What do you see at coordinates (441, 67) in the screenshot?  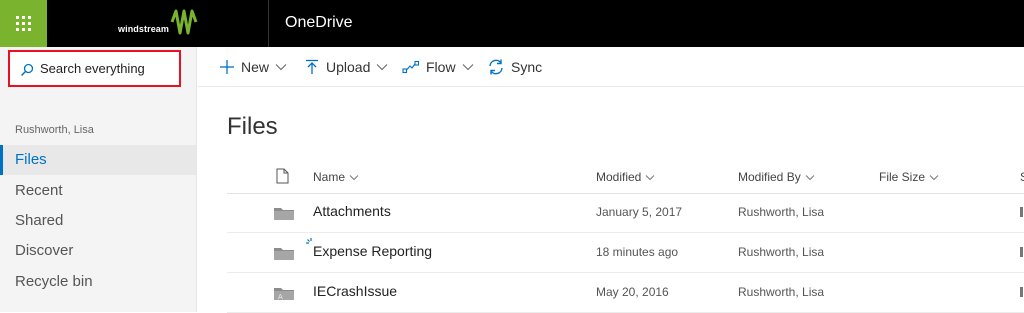 I see `flow-button-label: Flow` at bounding box center [441, 67].